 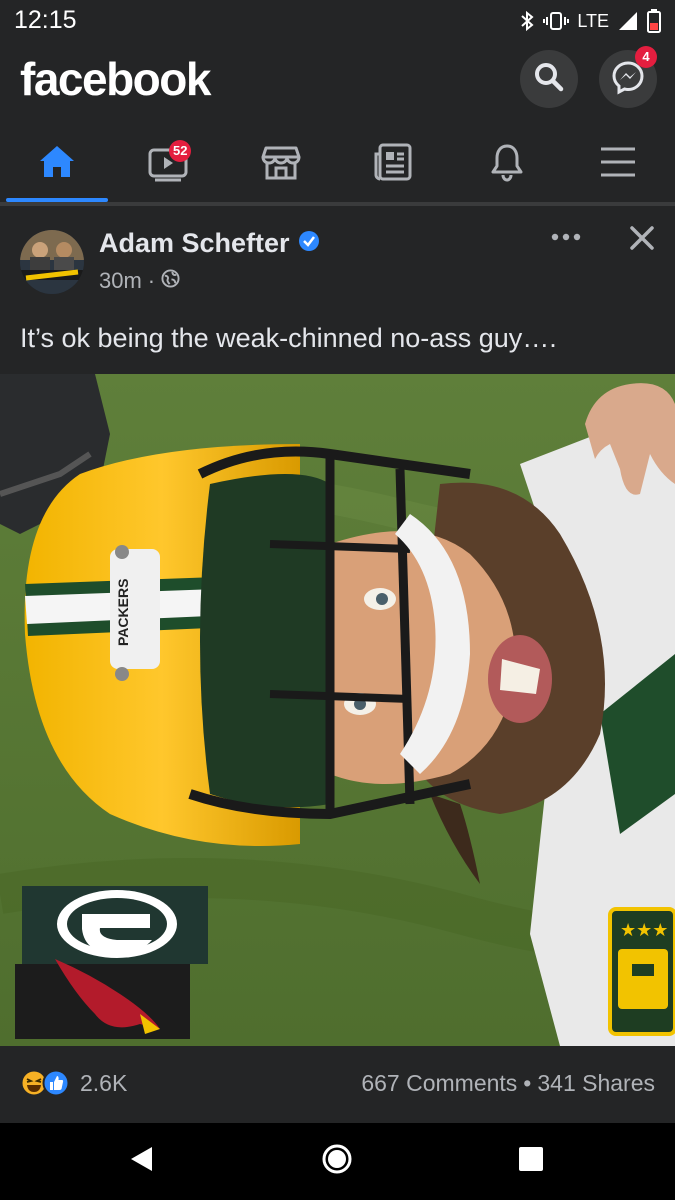 I want to click on marketplace-icon, so click(x=281, y=164).